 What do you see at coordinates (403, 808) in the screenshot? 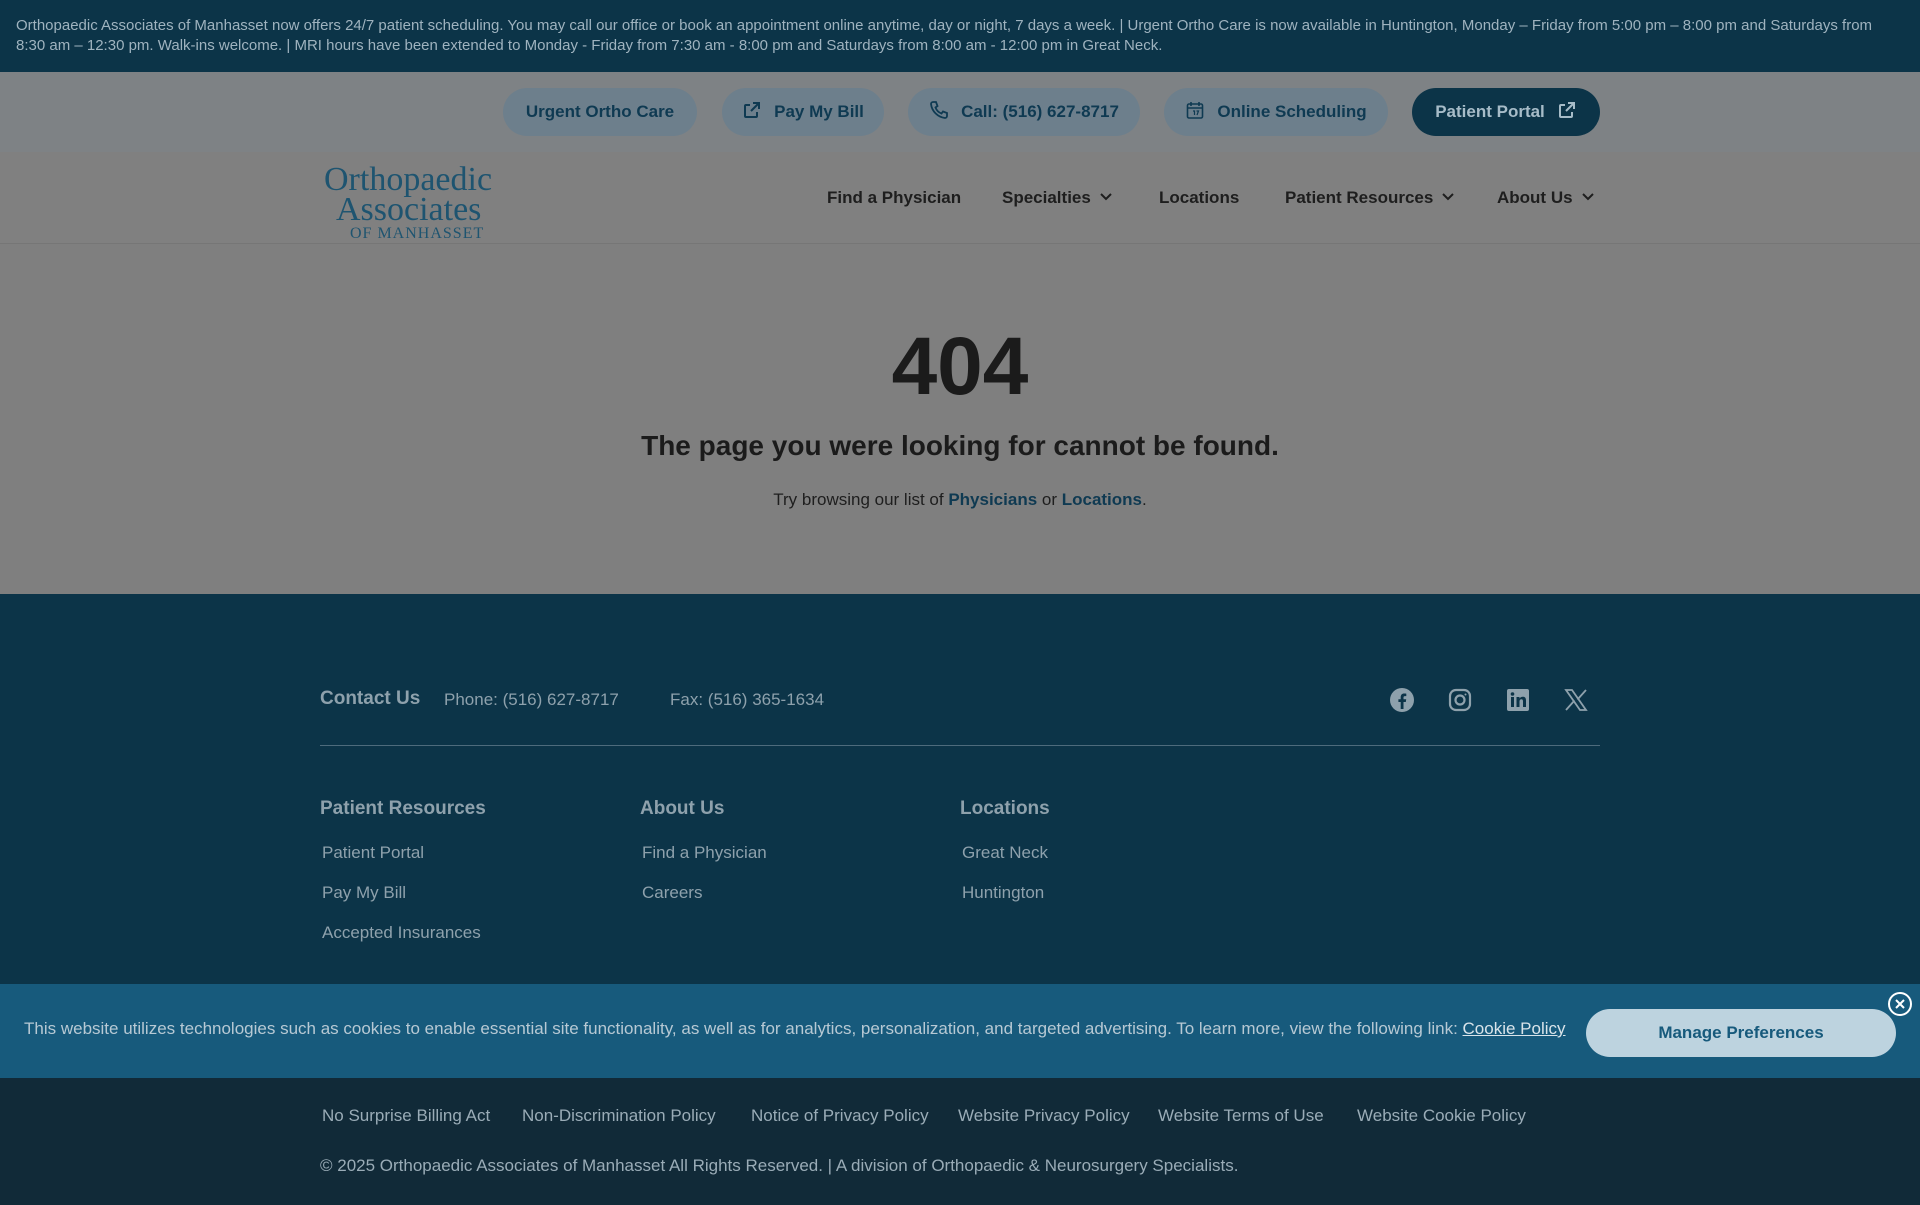
I see `footer-col-patient-resources-title: Patient Resources` at bounding box center [403, 808].